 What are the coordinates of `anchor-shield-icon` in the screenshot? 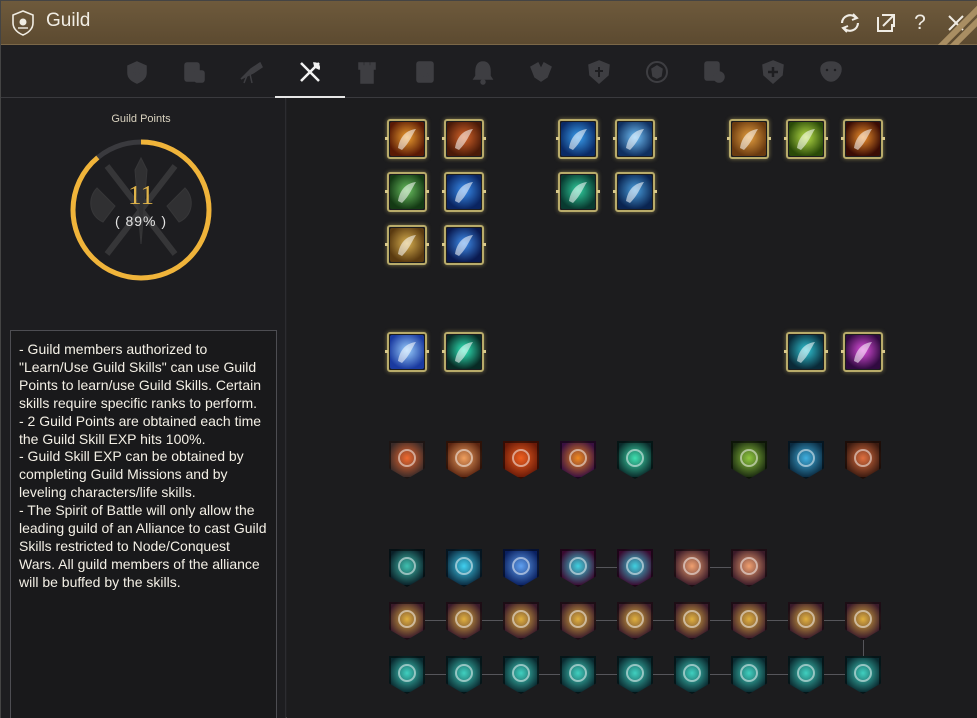 It's located at (407, 568).